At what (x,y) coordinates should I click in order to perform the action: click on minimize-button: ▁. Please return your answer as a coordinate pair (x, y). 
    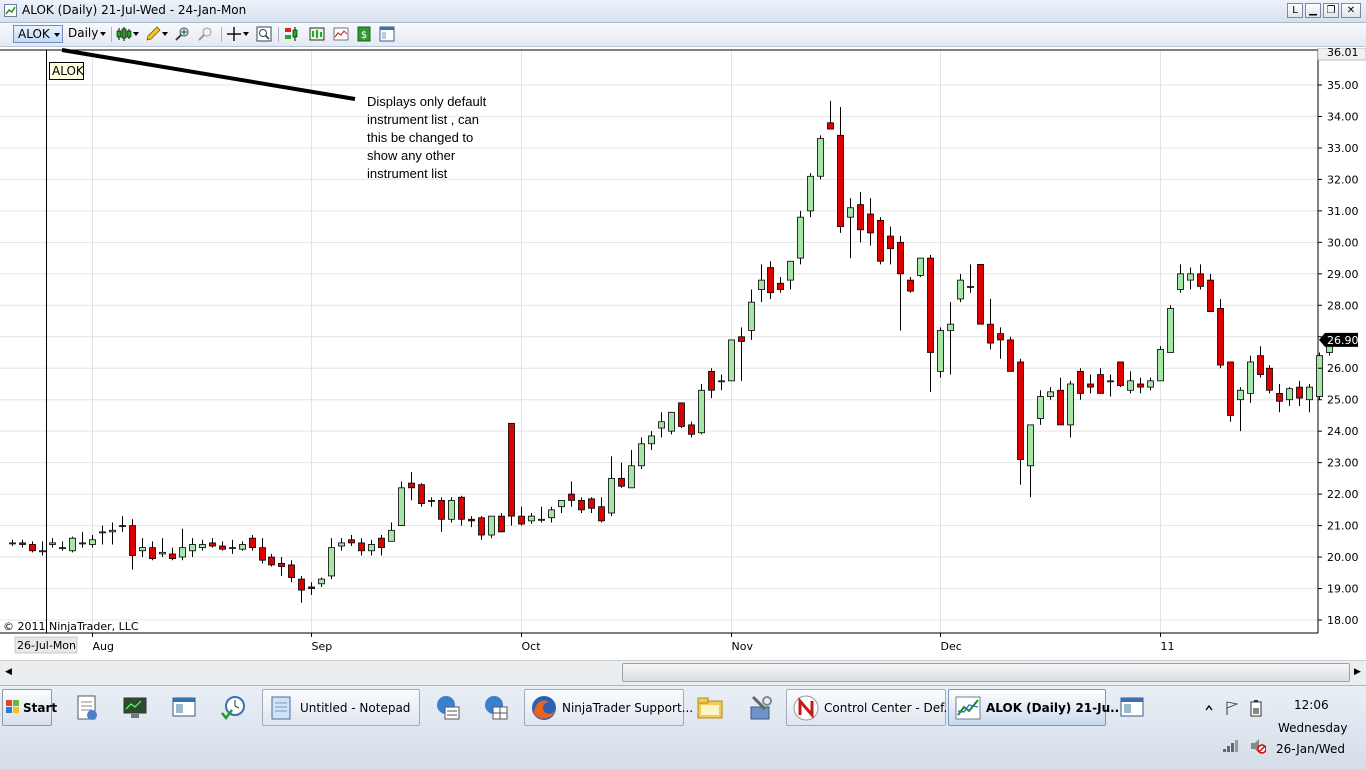
    Looking at the image, I should click on (1313, 10).